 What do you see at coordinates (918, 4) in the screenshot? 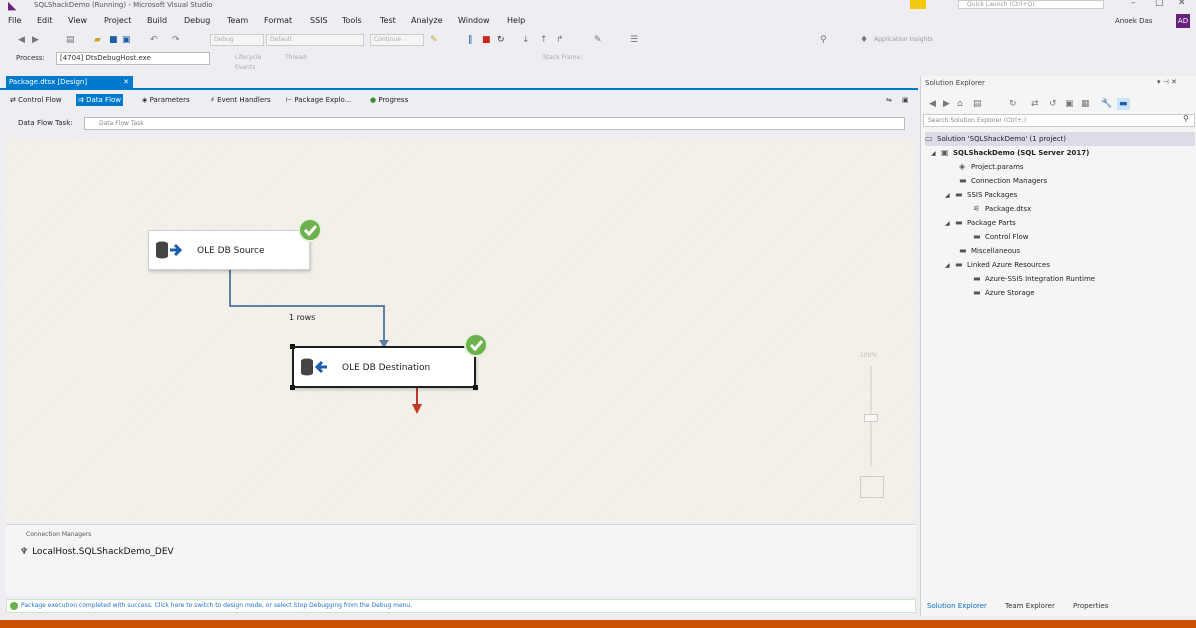
I see `notification-flag-icon` at bounding box center [918, 4].